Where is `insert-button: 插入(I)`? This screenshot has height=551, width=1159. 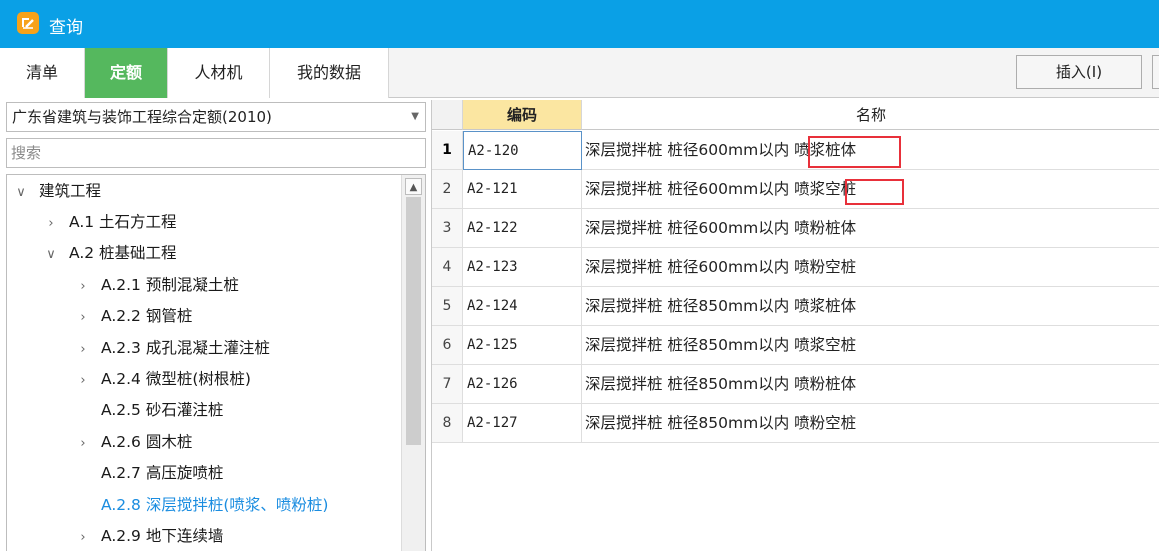 insert-button: 插入(I) is located at coordinates (1079, 72).